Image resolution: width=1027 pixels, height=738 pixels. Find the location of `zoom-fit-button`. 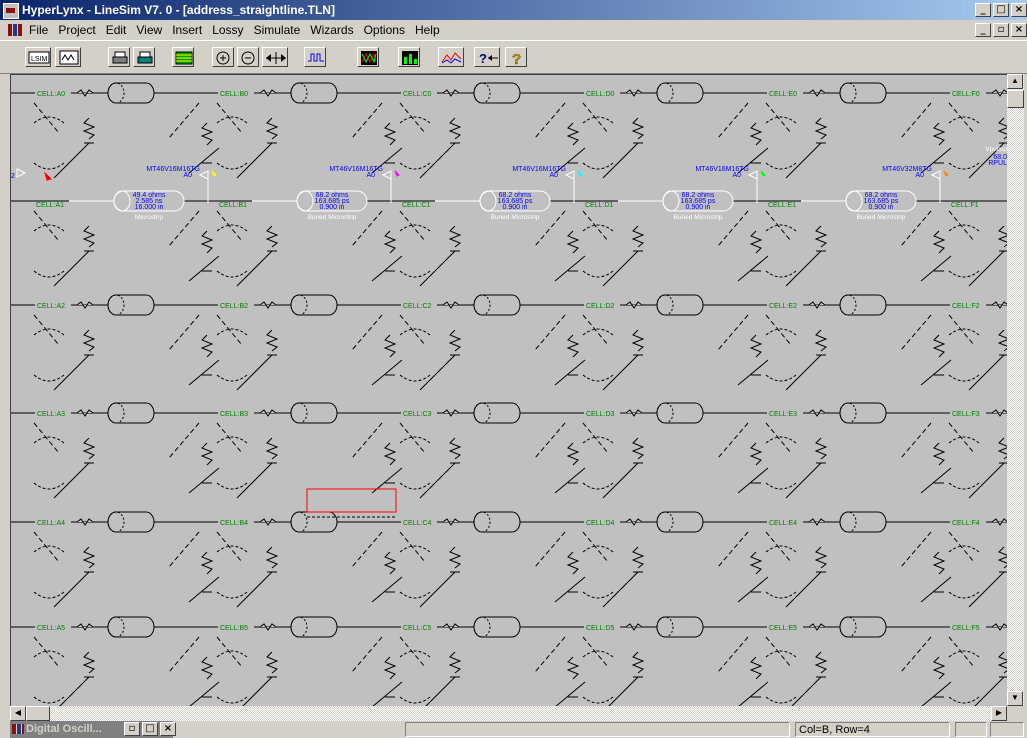

zoom-fit-button is located at coordinates (275, 57).